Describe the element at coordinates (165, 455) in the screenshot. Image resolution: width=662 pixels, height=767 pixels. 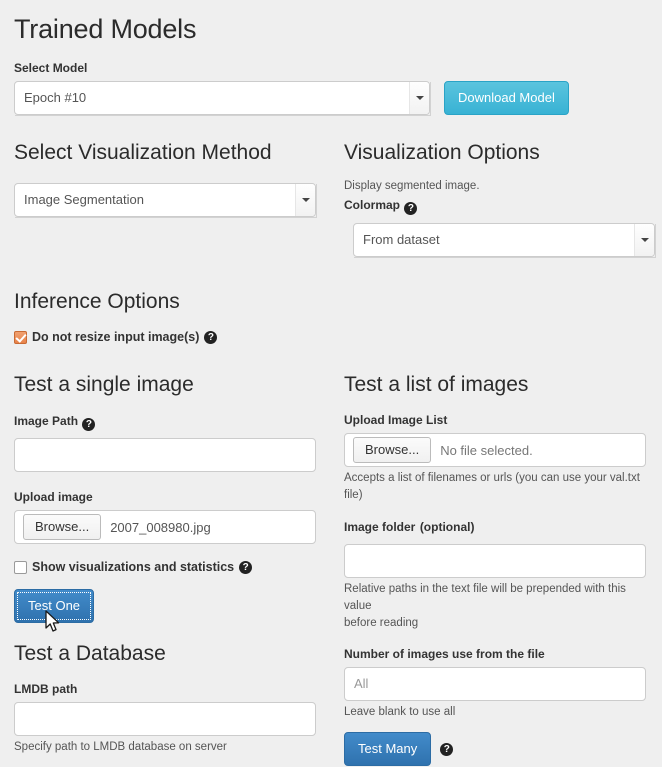
I see `image-path-input` at that location.